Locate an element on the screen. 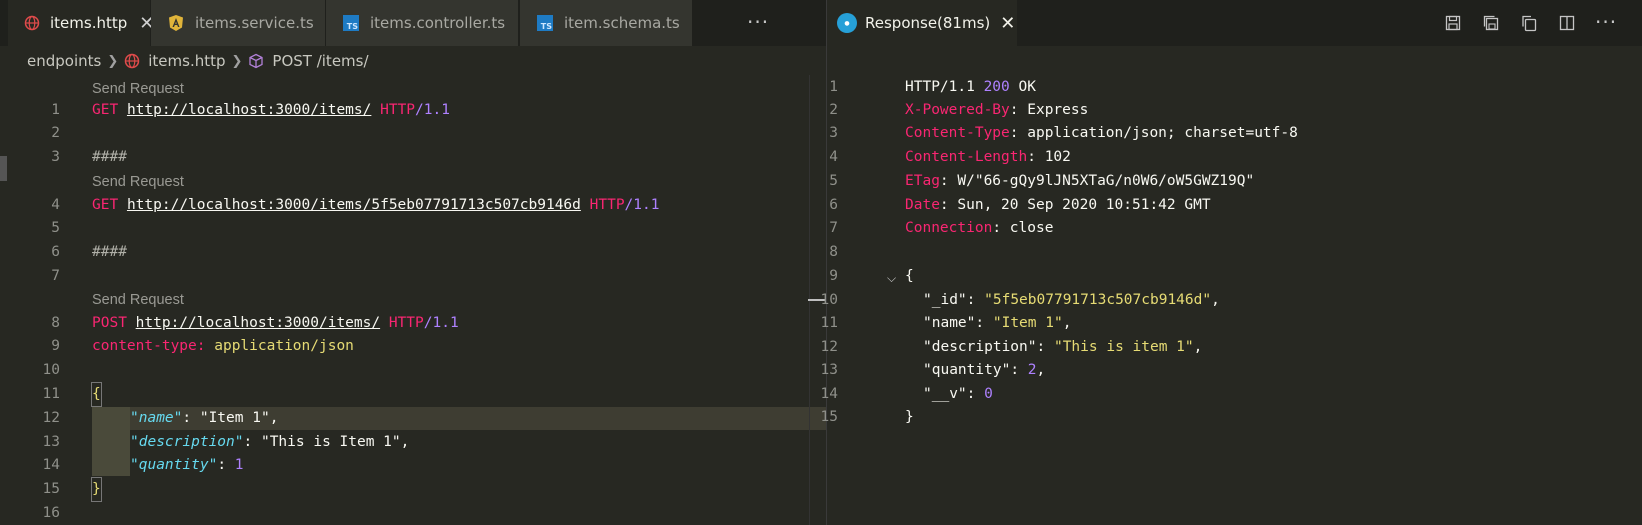 This screenshot has height=525, width=1642. line-number: 15 is located at coordinates (829, 417).